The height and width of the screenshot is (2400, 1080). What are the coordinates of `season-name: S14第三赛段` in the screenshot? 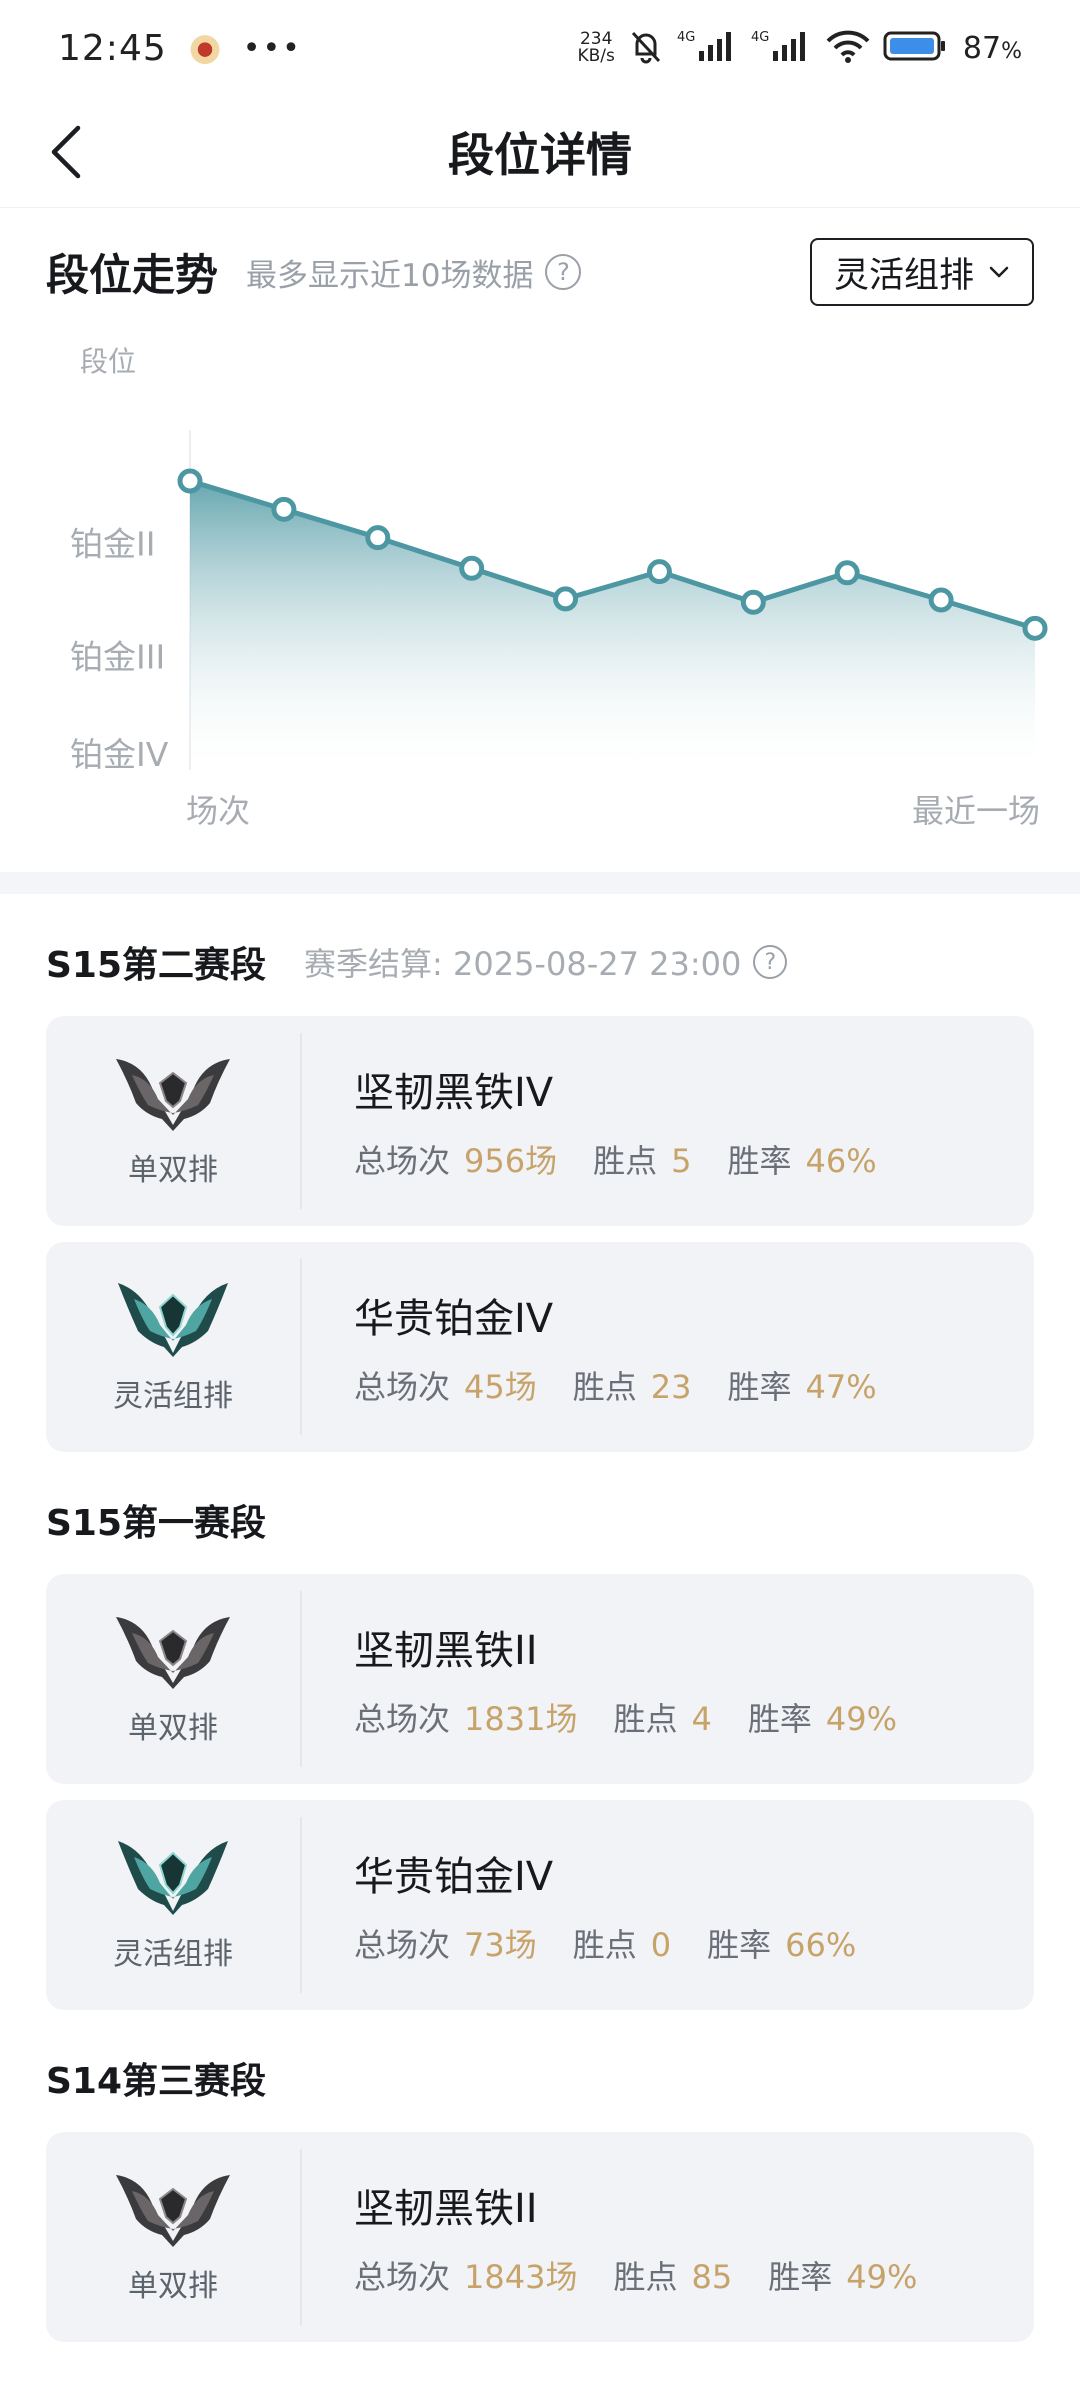 It's located at (156, 2081).